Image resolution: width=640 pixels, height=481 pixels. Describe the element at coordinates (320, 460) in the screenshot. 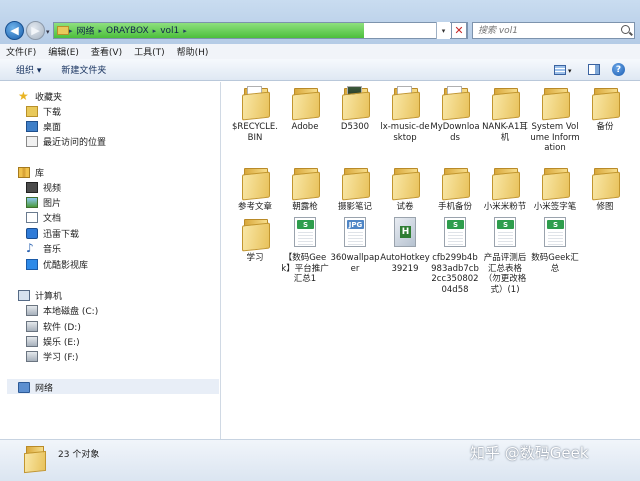

I see `status-bar: 23 个对象 知乎 @数码Geek` at that location.